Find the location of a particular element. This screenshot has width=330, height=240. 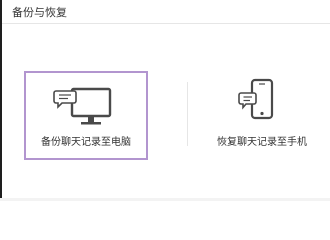

window-title: 备份与恢复 is located at coordinates (39, 12).